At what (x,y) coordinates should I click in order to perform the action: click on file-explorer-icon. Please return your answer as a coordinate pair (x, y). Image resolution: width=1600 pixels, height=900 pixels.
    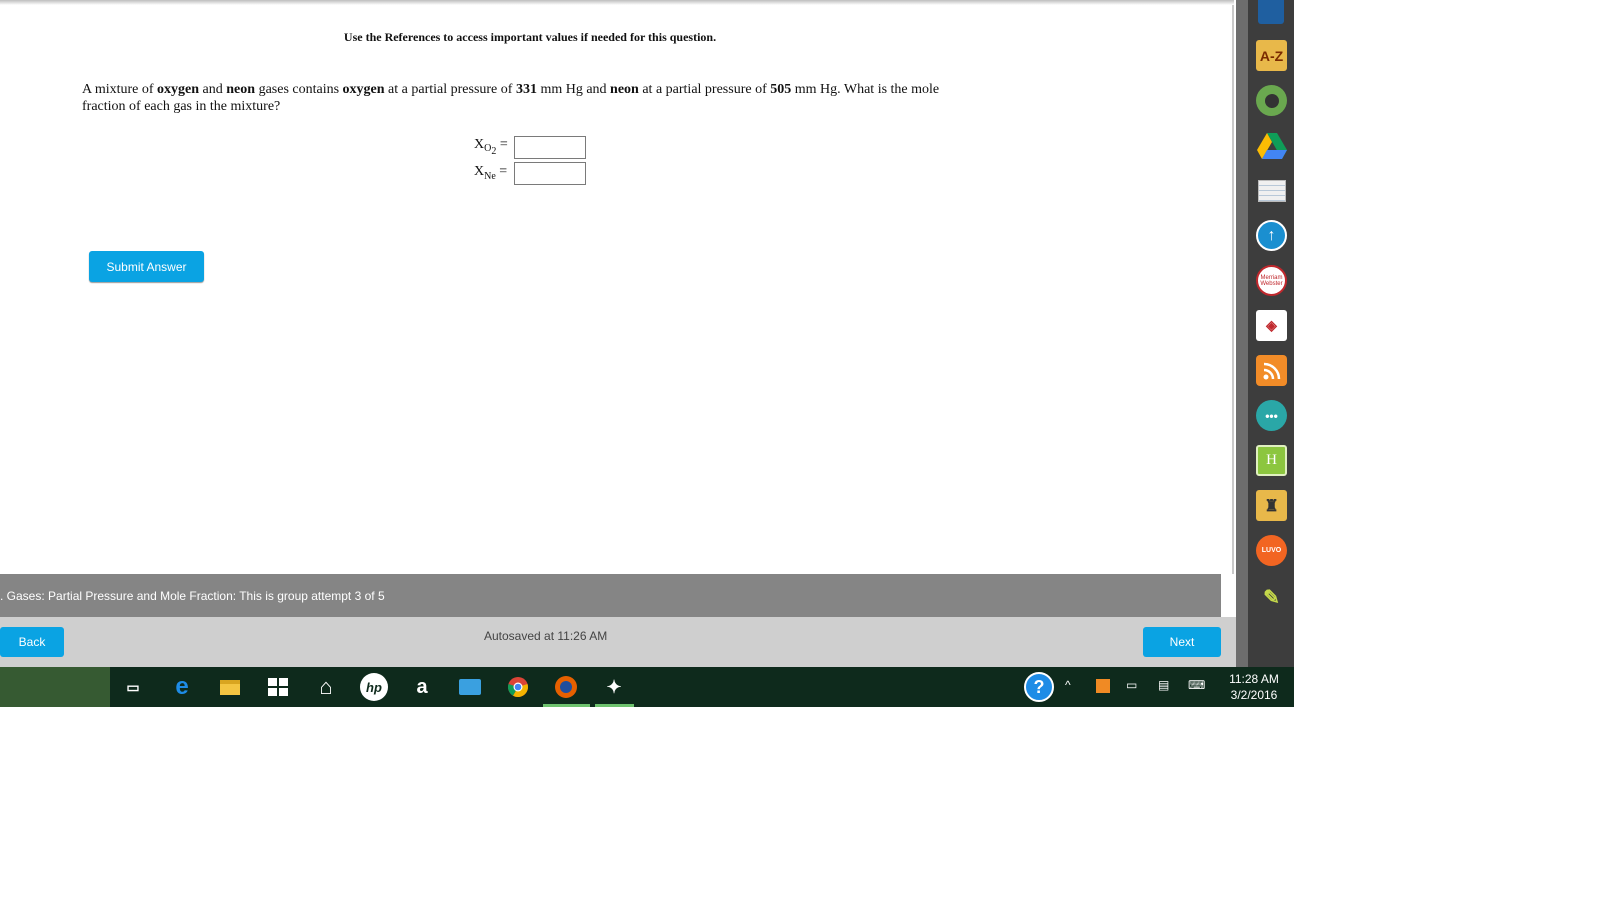
    Looking at the image, I should click on (230, 687).